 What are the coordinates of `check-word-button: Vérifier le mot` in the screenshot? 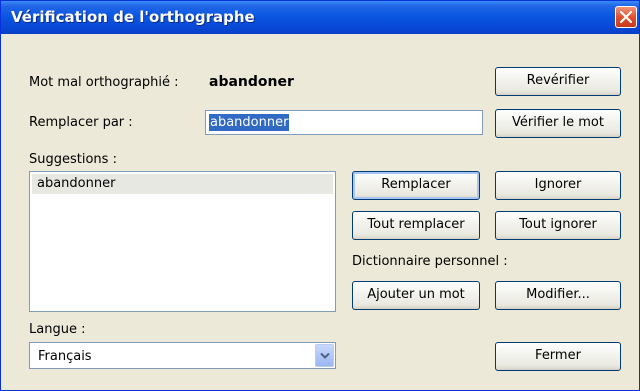 It's located at (558, 123).